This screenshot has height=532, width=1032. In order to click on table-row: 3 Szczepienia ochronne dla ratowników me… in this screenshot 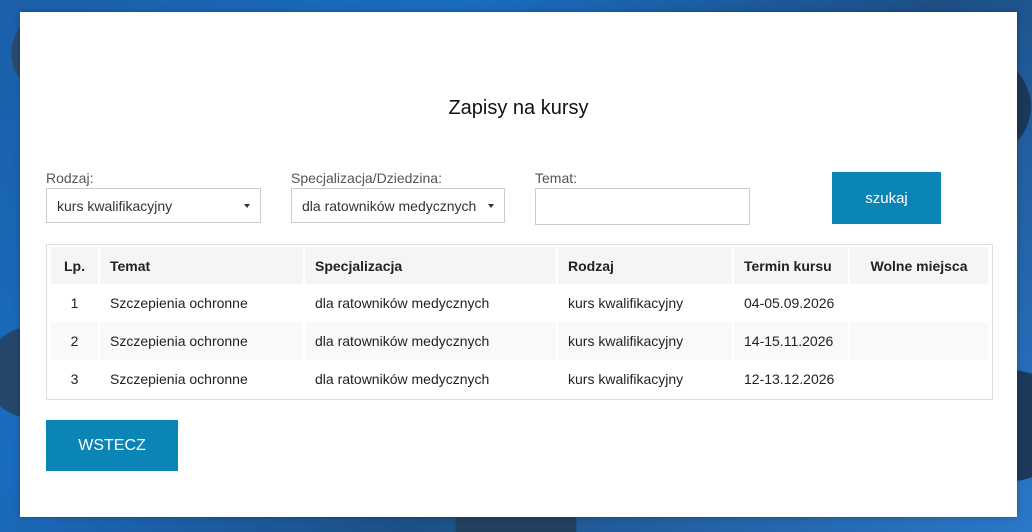, I will do `click(519, 379)`.